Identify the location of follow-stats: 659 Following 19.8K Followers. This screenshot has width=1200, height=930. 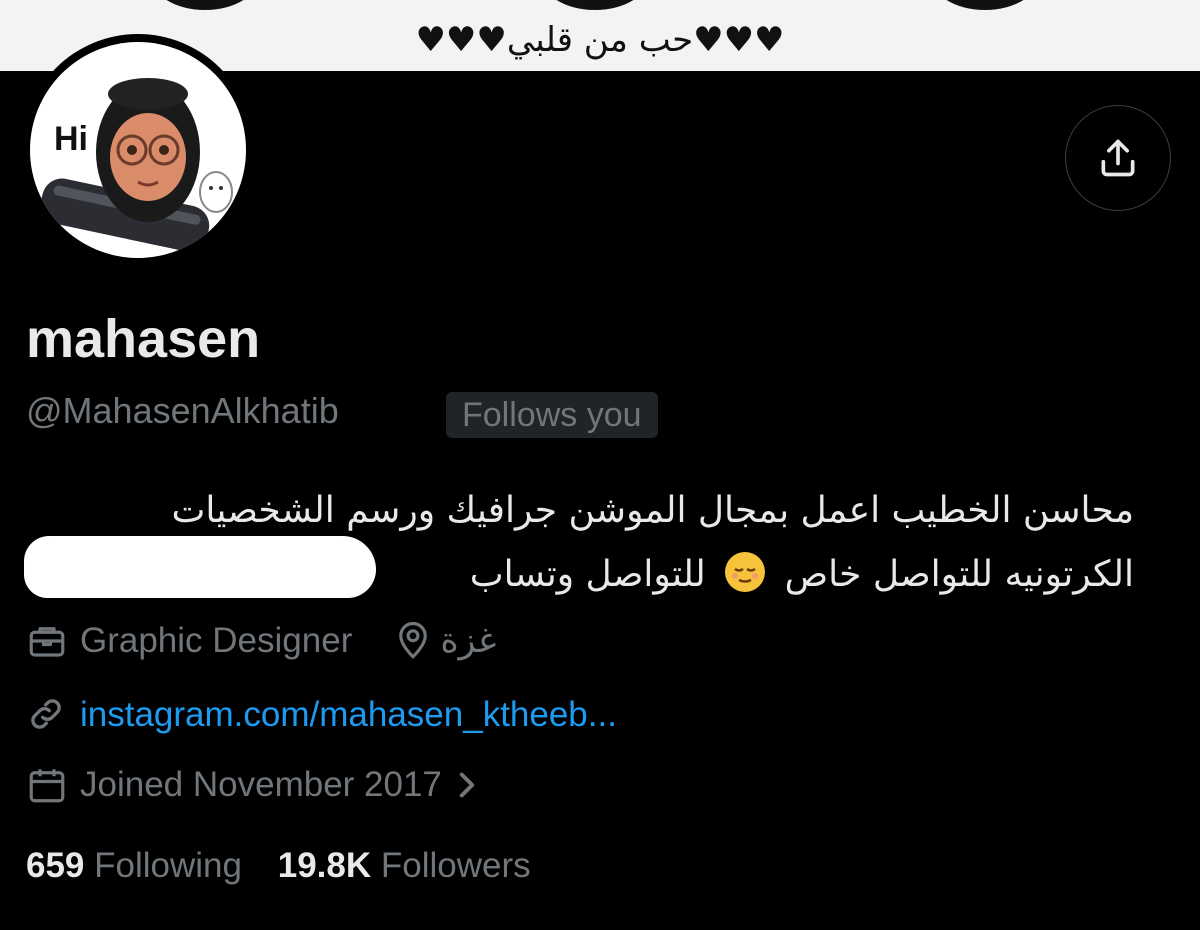
(291, 866).